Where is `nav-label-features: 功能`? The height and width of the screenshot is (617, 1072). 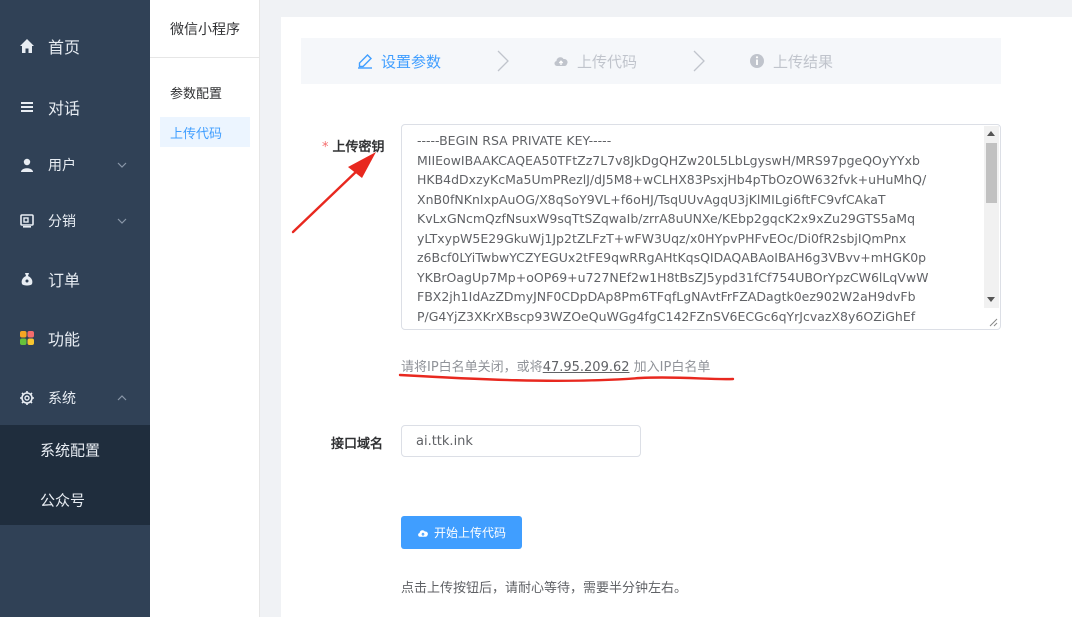 nav-label-features: 功能 is located at coordinates (64, 339).